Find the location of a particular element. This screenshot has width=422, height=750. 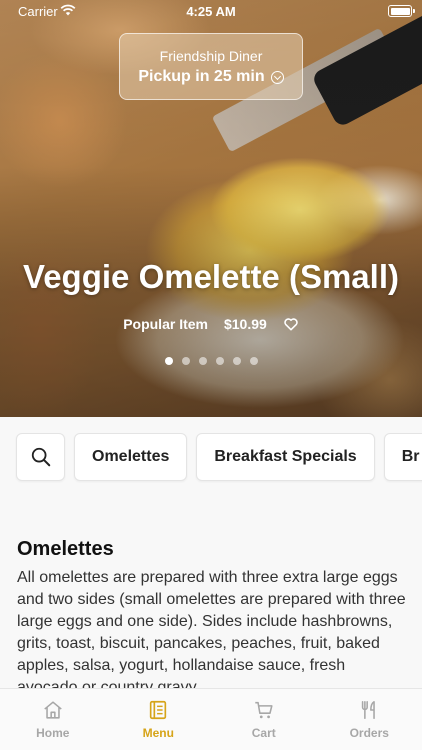

featured-item-meta: Popular Item $10.99 is located at coordinates (211, 324).